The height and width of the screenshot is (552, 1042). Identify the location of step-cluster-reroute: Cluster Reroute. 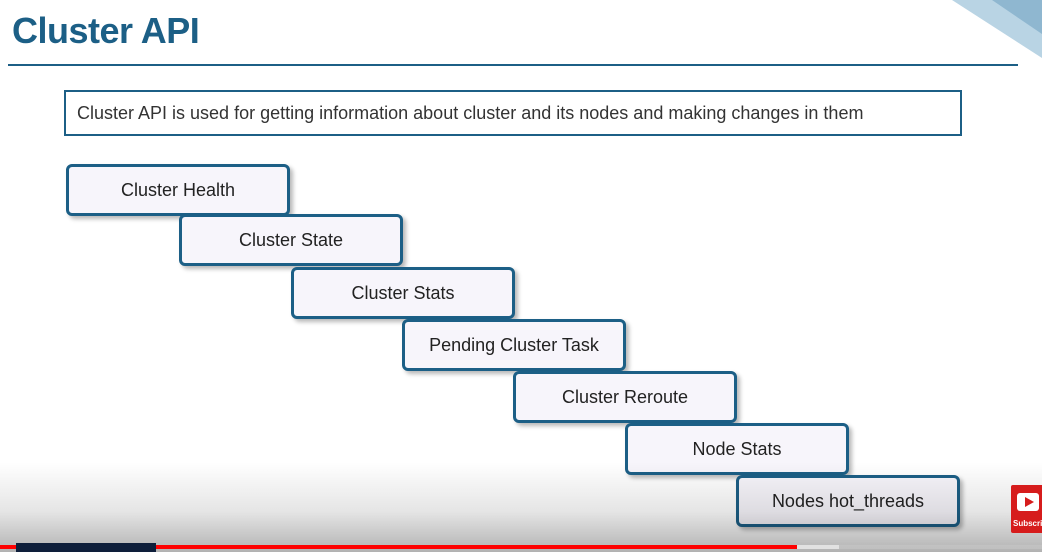
(625, 397).